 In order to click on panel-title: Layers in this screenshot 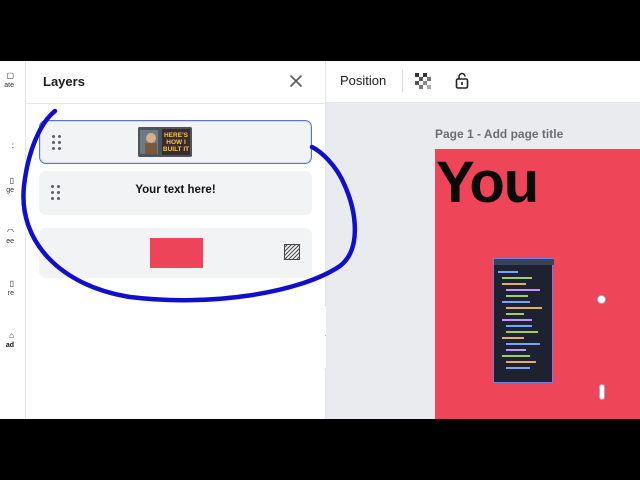, I will do `click(64, 81)`.